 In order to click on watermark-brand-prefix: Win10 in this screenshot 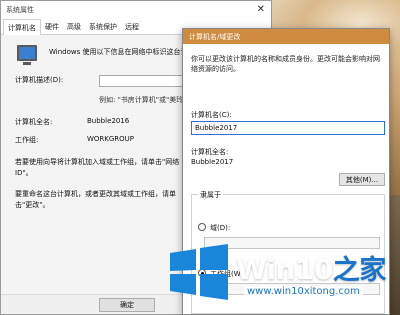, I will do `click(284, 269)`.